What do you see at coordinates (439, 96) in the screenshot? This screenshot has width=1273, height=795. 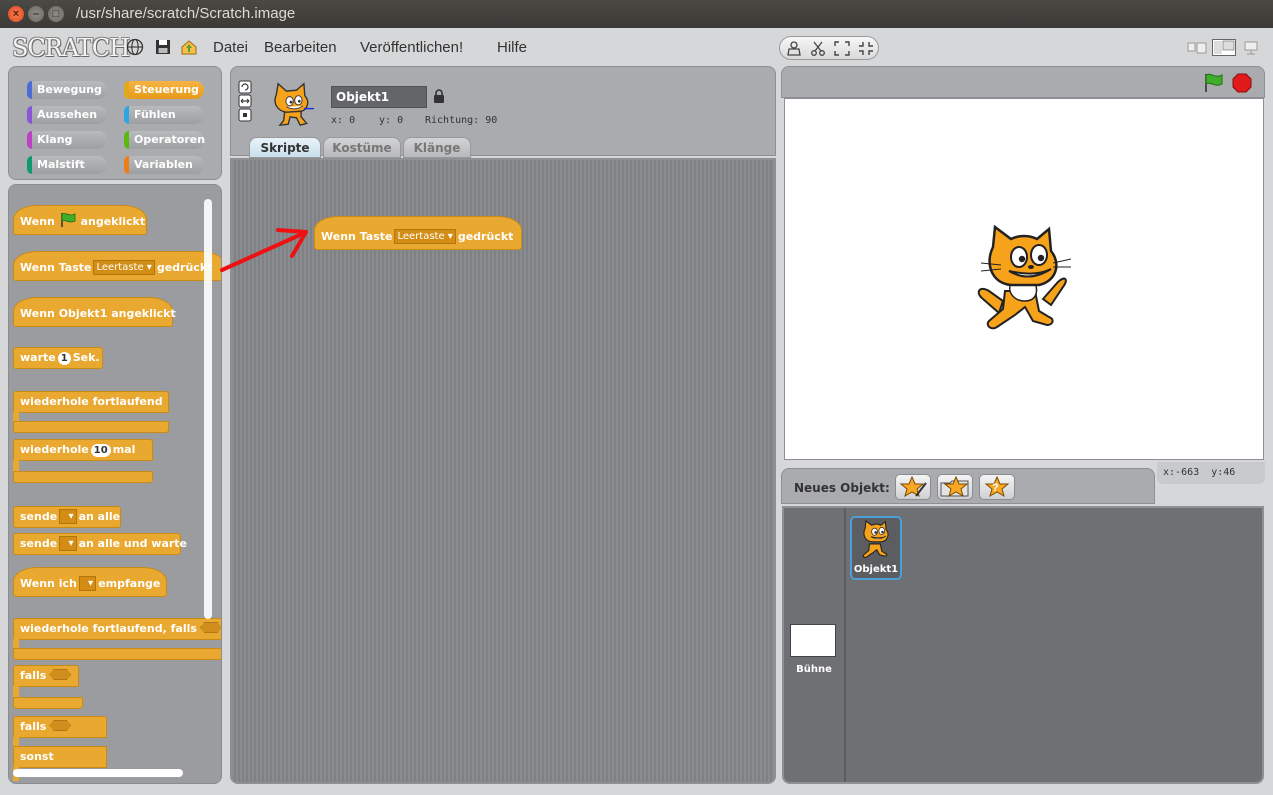 I see `lock-icon` at bounding box center [439, 96].